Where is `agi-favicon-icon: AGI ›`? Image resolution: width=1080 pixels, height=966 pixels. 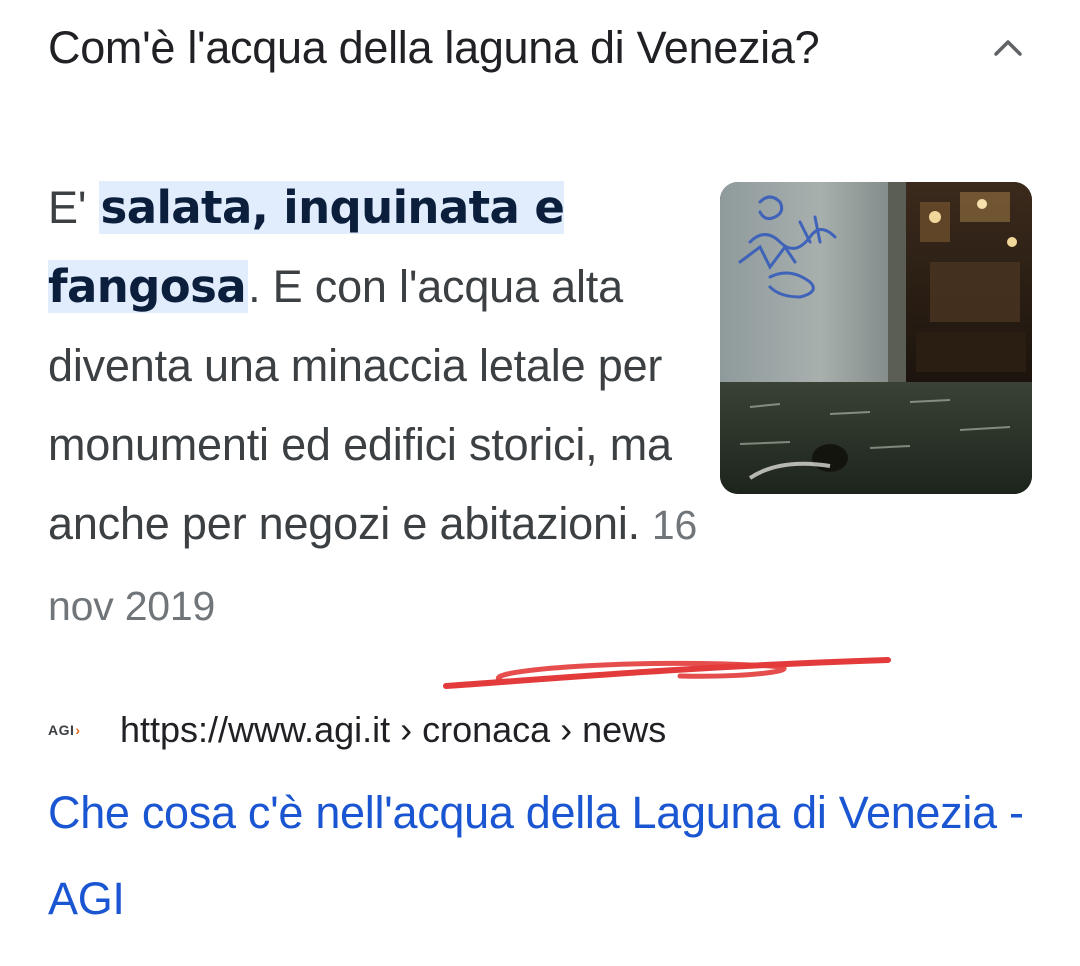 agi-favicon-icon: AGI › is located at coordinates (74, 730).